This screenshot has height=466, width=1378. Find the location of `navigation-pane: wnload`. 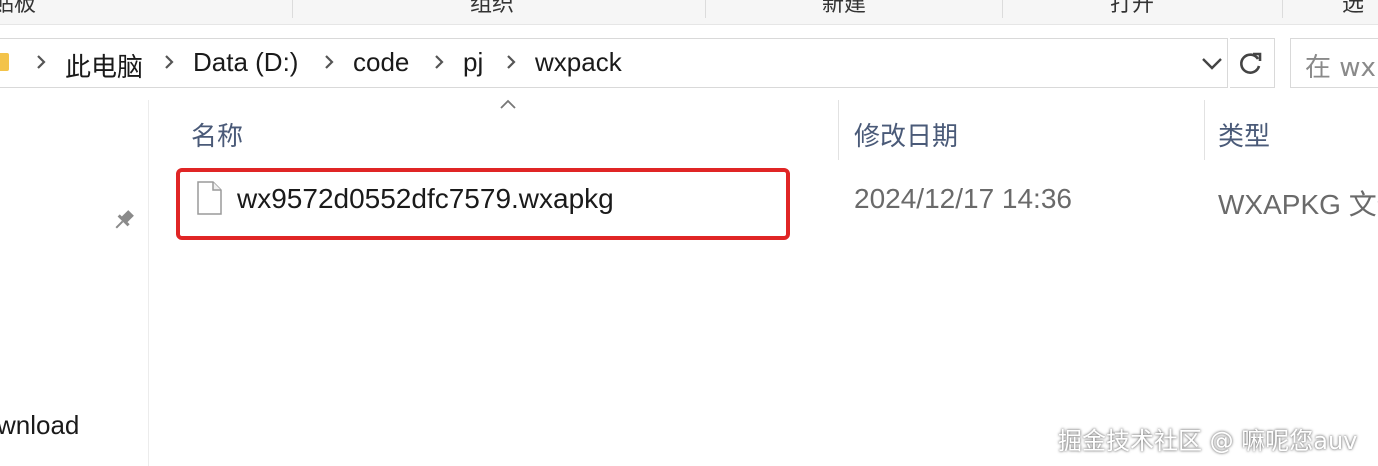

navigation-pane: wnload is located at coordinates (74, 283).